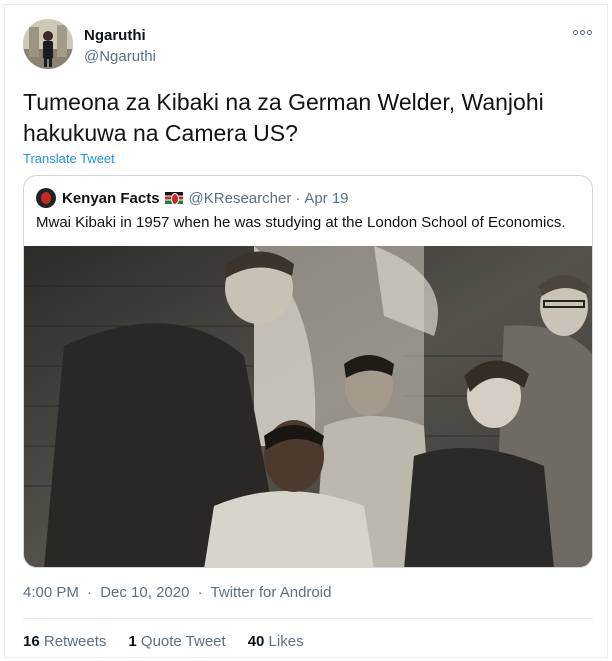 The image size is (612, 661). Describe the element at coordinates (183, 641) in the screenshot. I see `quote-tweets-label: Quote Tweet` at that location.